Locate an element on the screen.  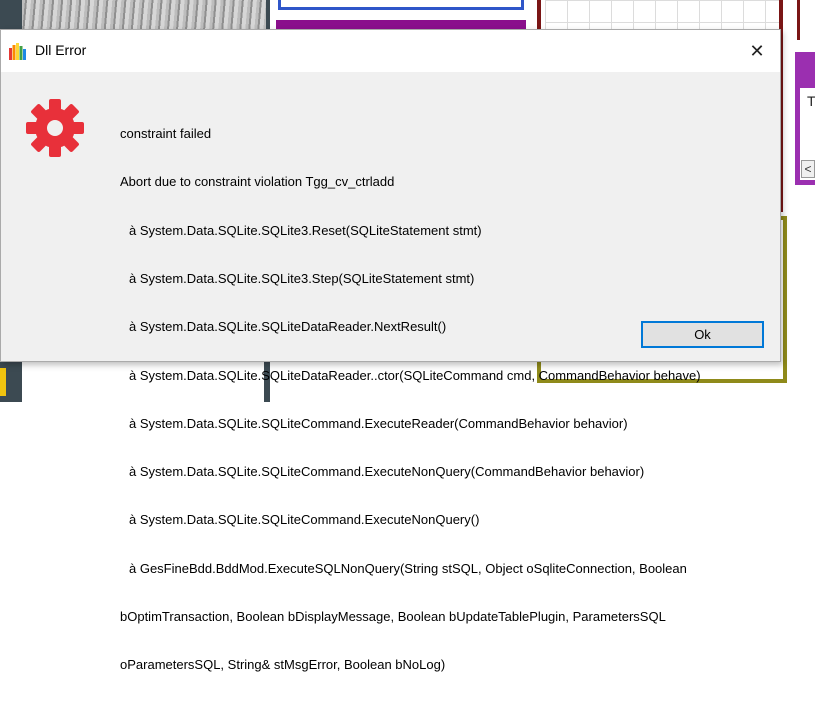
app-bars-icon is located at coordinates (17, 51).